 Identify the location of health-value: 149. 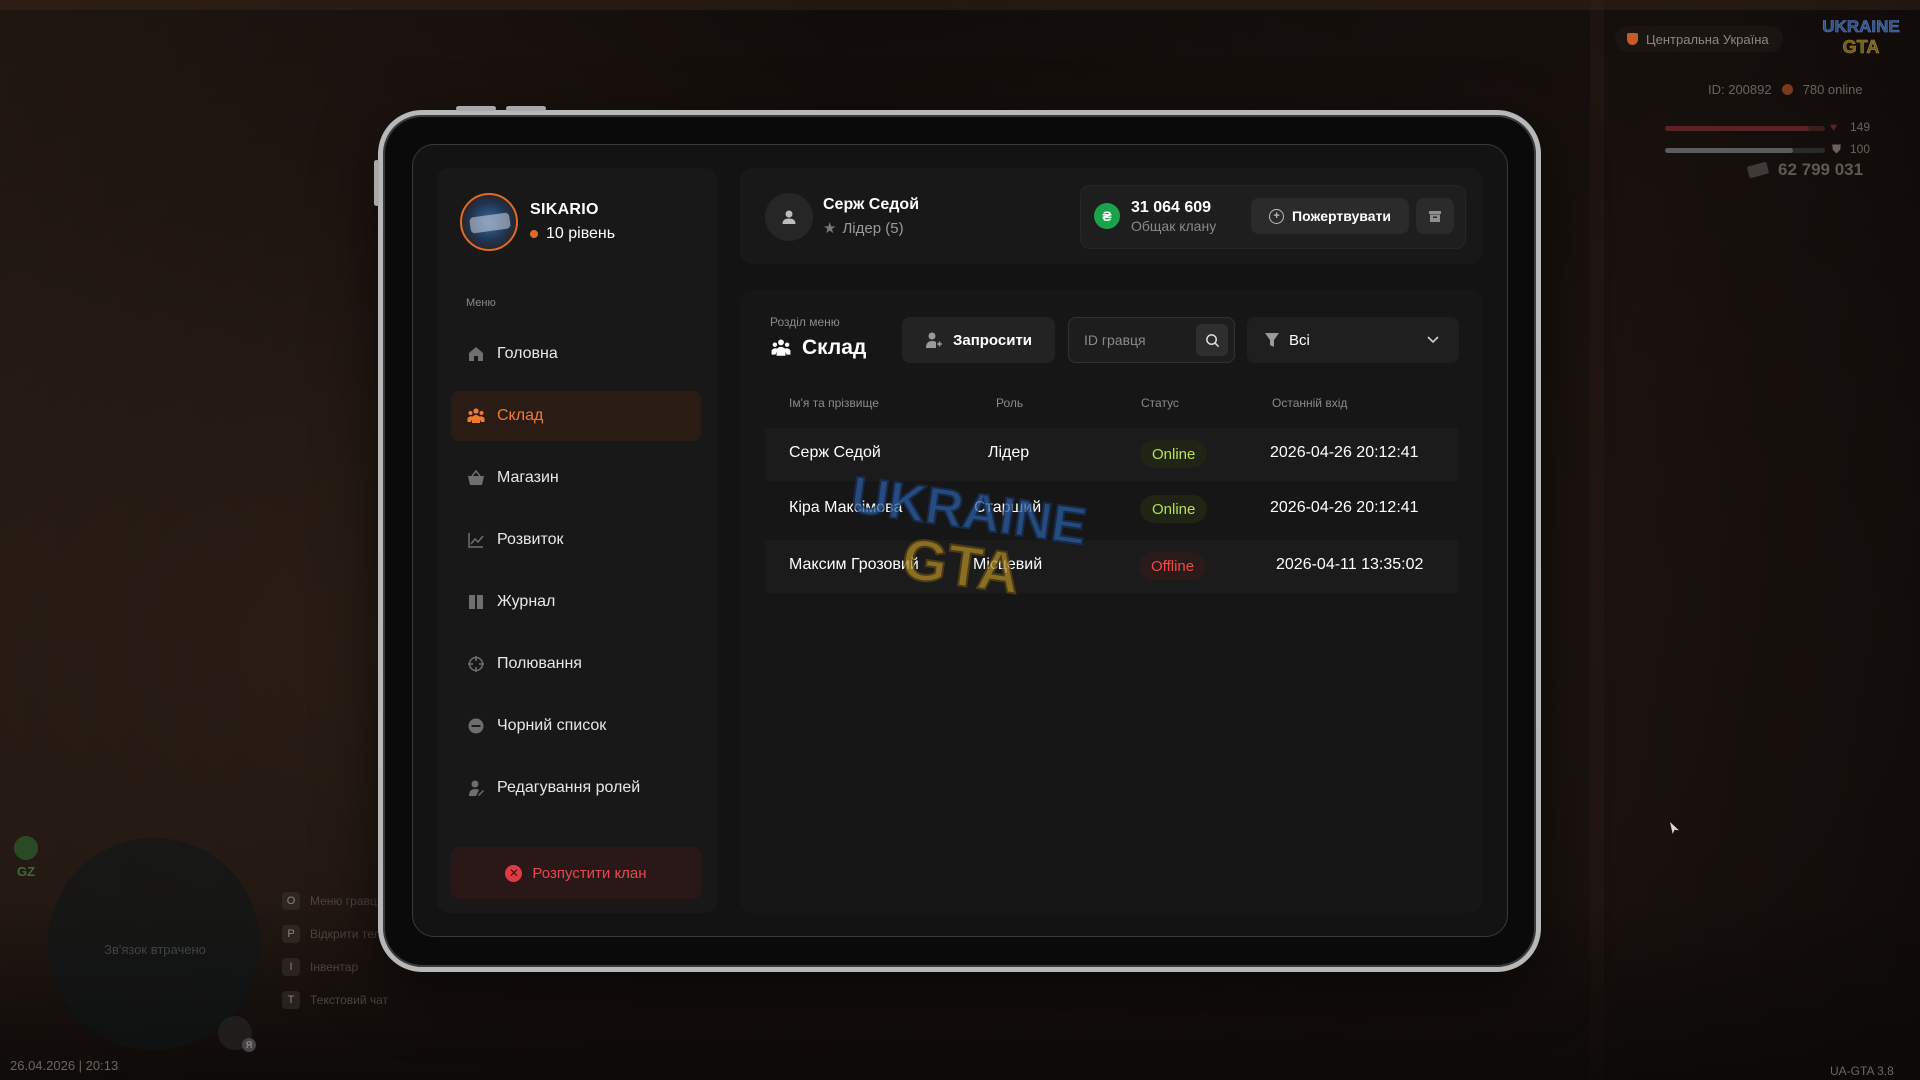
(1860, 127).